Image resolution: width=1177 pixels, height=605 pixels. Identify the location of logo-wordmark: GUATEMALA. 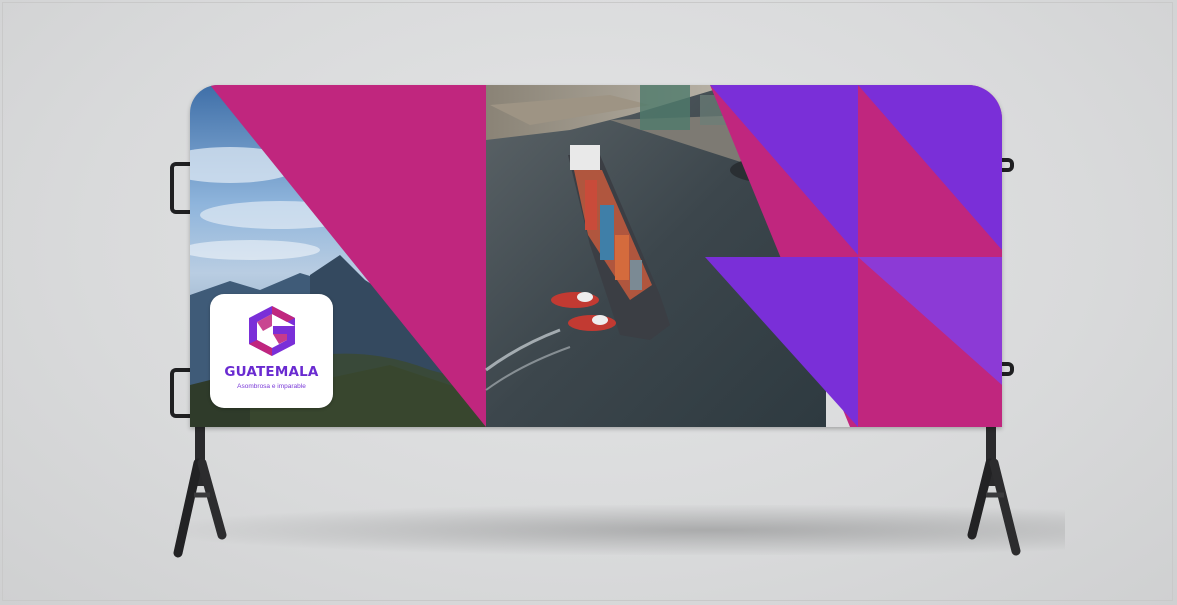
(271, 372).